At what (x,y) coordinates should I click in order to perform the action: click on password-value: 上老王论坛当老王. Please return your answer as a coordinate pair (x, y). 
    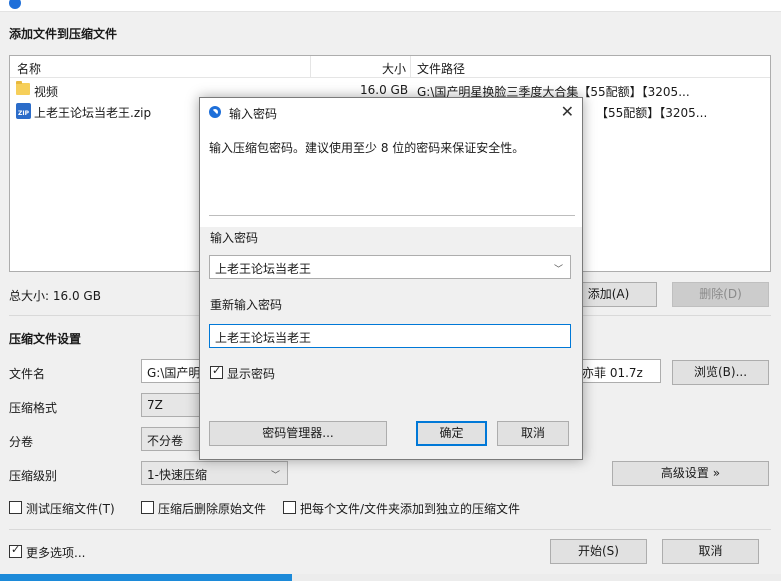
    Looking at the image, I should click on (263, 269).